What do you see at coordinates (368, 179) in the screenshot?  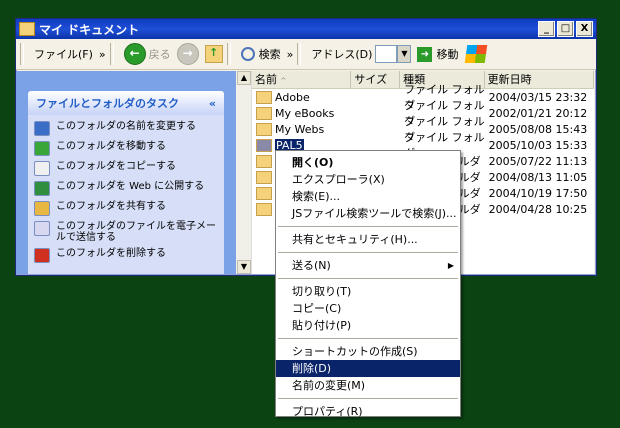 I see `menu-item: エクスプローラ(X)` at bounding box center [368, 179].